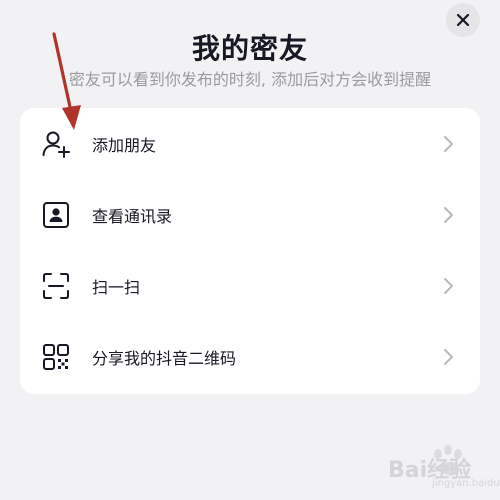 This screenshot has height=500, width=500. What do you see at coordinates (56, 215) in the screenshot?
I see `contacts-icon` at bounding box center [56, 215].